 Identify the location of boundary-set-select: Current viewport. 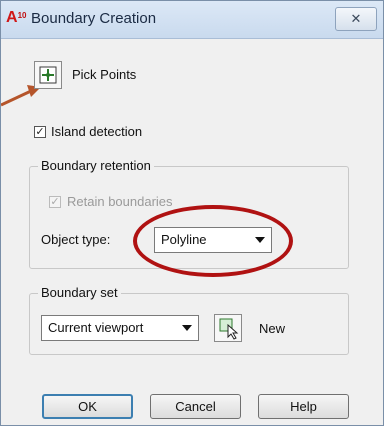
(120, 328).